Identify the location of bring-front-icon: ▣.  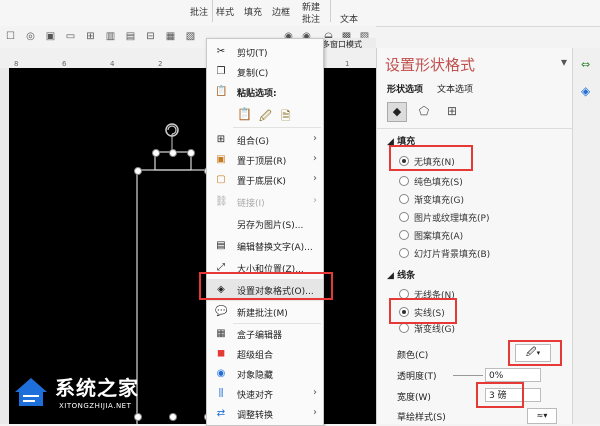
(221, 159).